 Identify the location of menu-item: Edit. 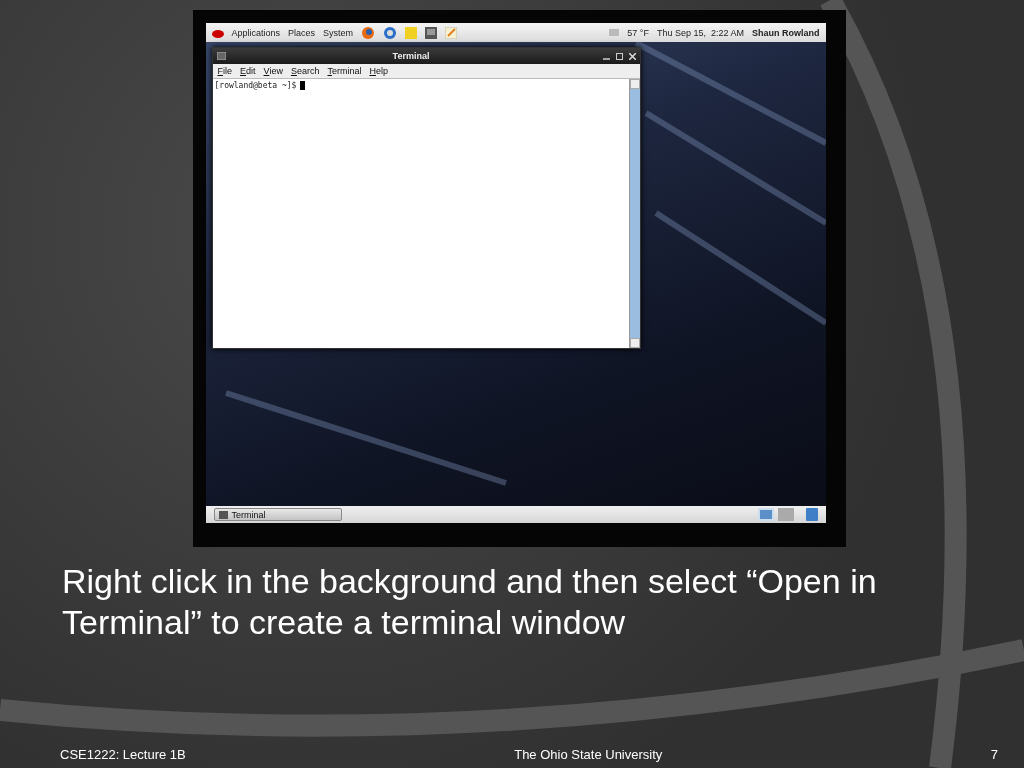
(248, 71).